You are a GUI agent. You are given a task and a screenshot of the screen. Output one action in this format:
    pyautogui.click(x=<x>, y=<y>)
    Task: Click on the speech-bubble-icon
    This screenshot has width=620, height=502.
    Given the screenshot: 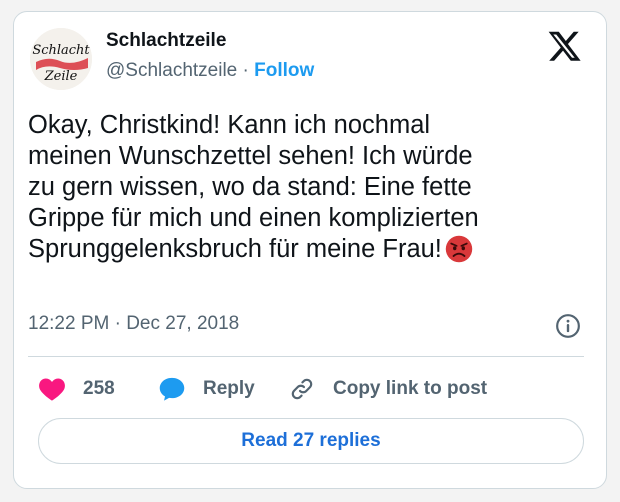 What is the action you would take?
    pyautogui.click(x=172, y=389)
    